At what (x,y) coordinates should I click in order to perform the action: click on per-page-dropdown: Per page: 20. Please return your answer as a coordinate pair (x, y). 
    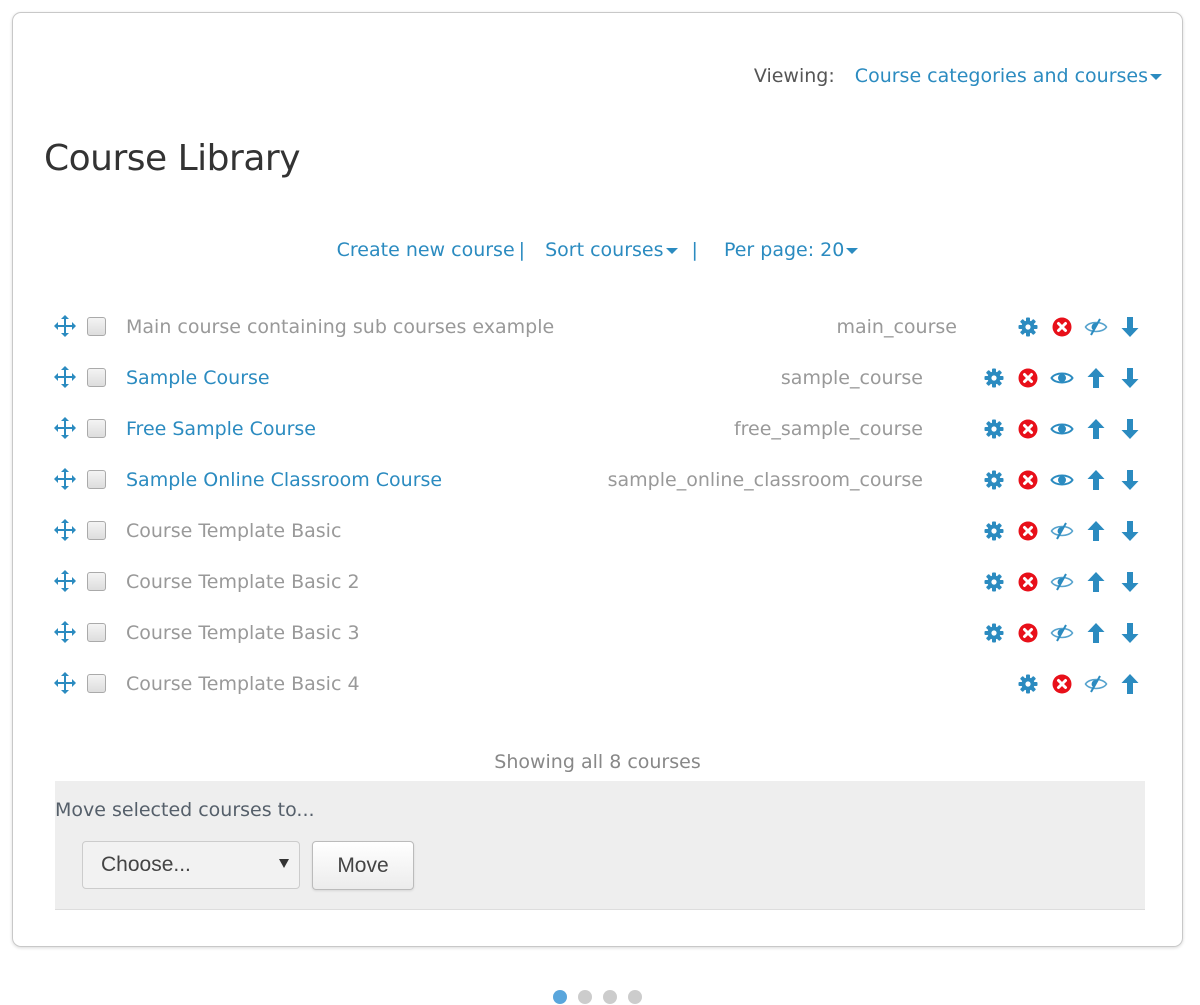
    Looking at the image, I should click on (791, 250).